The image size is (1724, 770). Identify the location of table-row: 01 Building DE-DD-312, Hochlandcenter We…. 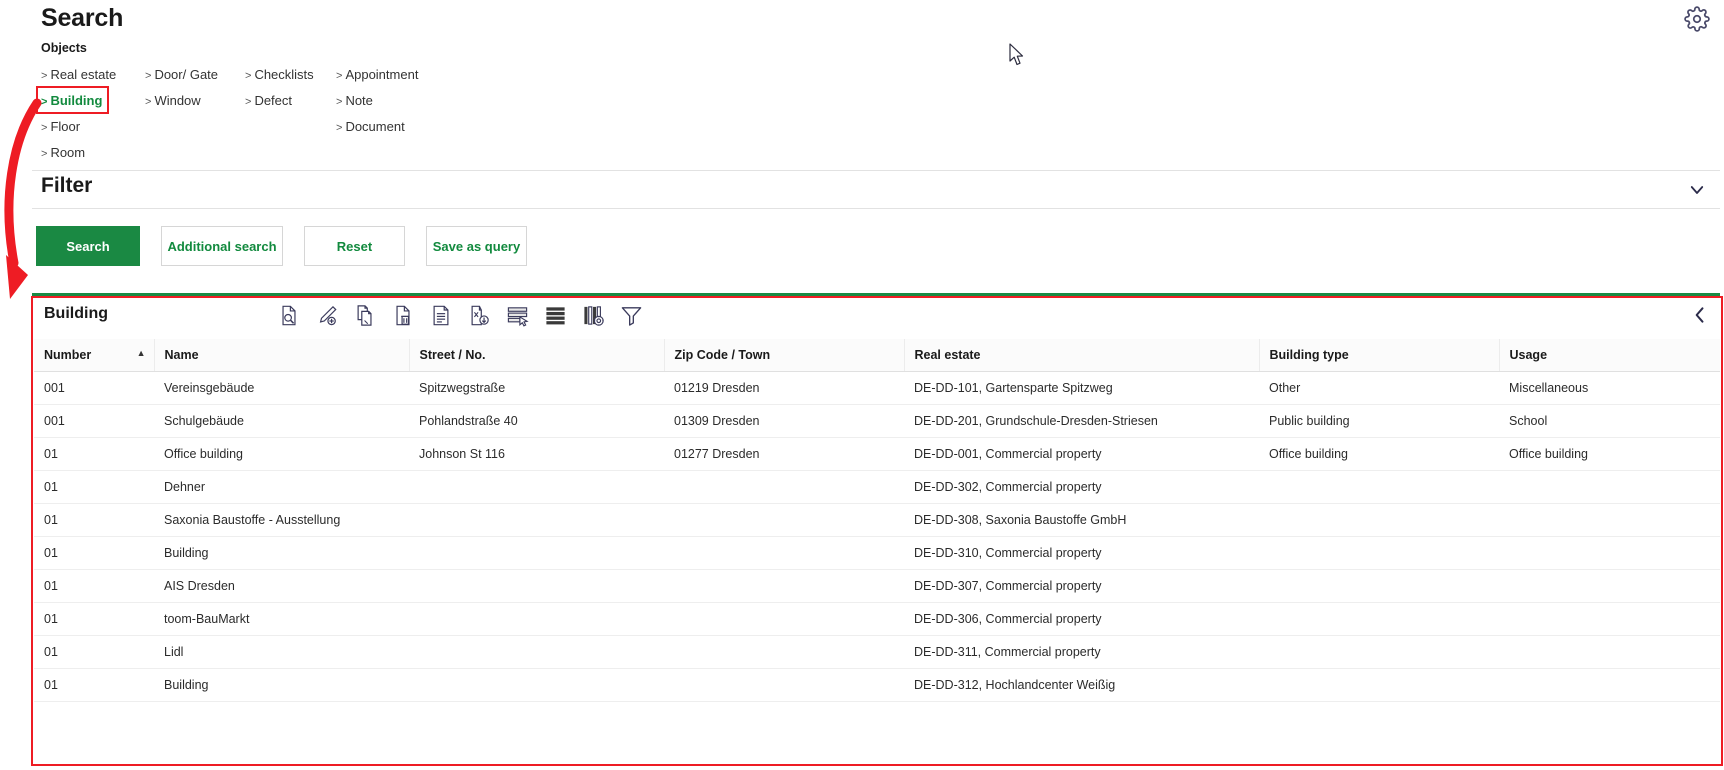
(877, 685).